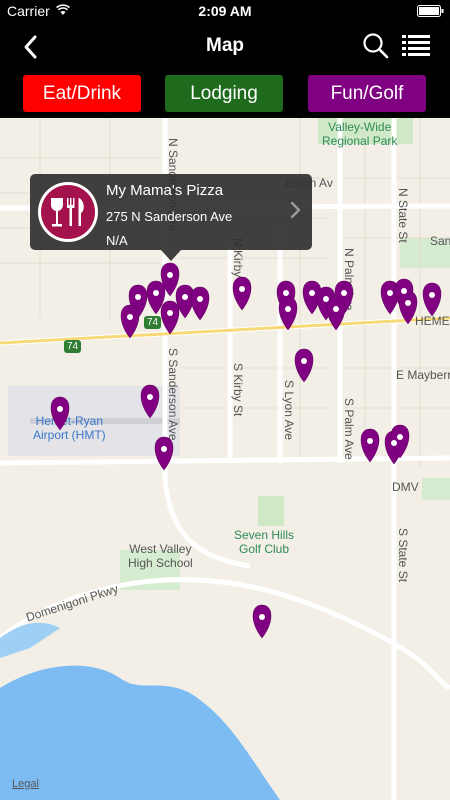  What do you see at coordinates (430, 11) in the screenshot?
I see `battery-icon` at bounding box center [430, 11].